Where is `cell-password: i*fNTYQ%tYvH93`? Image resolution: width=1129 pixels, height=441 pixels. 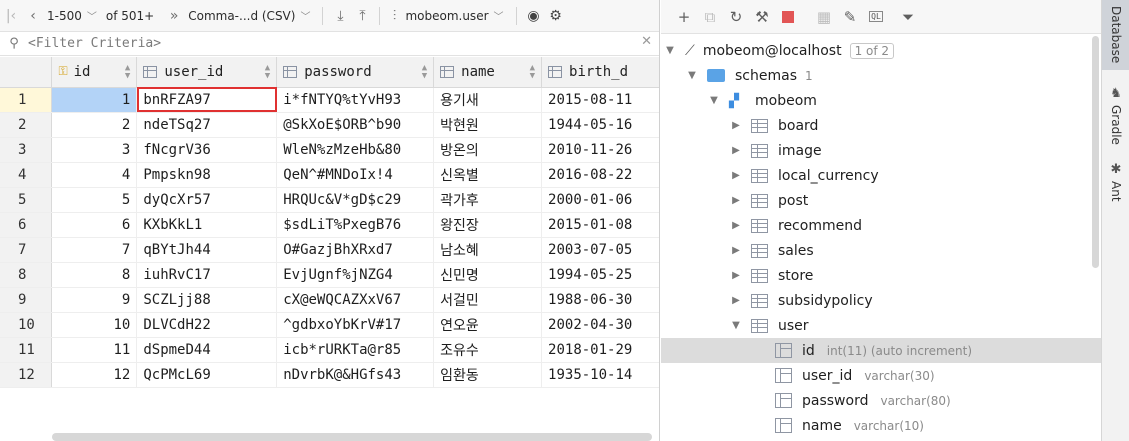
cell-password: i*fNTYQ%tYvH93 is located at coordinates (355, 100).